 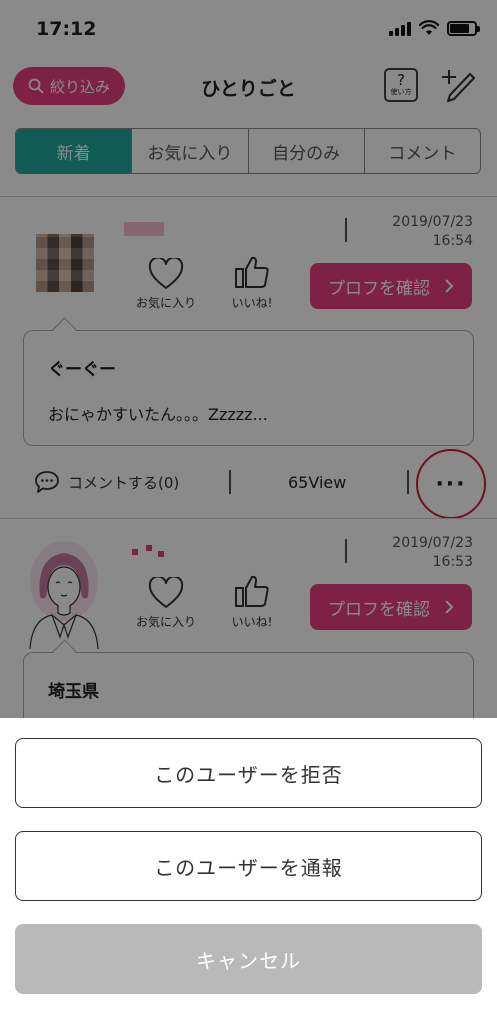 What do you see at coordinates (248, 866) in the screenshot?
I see `report-user-button: このユーザーを通報` at bounding box center [248, 866].